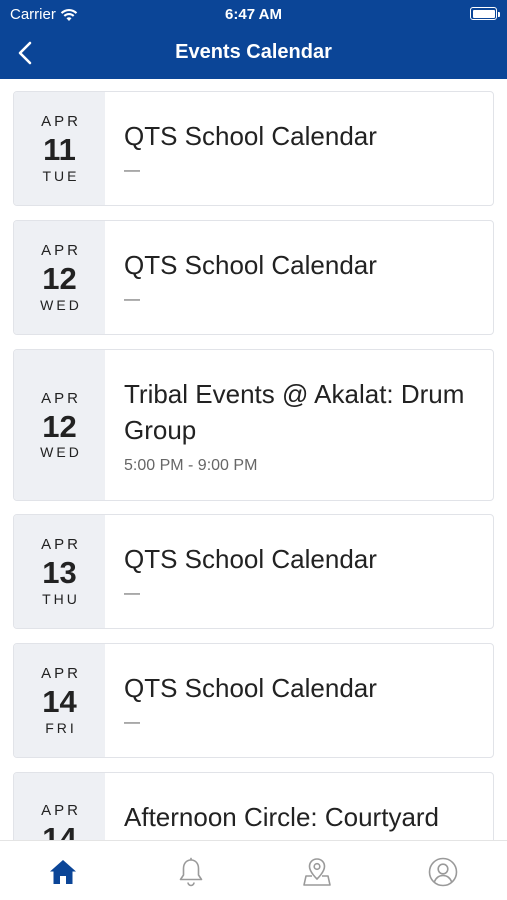  I want to click on profile-icon, so click(443, 872).